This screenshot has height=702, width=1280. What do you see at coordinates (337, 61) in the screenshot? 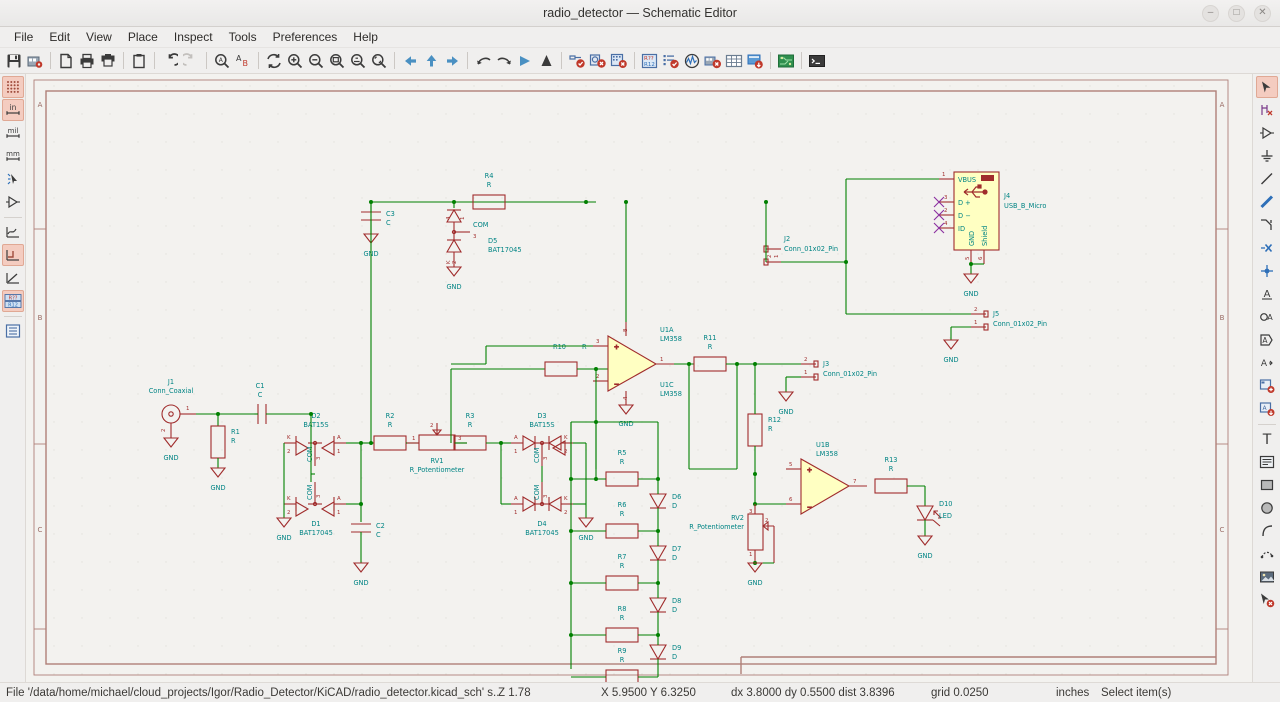
I see `zoom-fit-icon` at bounding box center [337, 61].